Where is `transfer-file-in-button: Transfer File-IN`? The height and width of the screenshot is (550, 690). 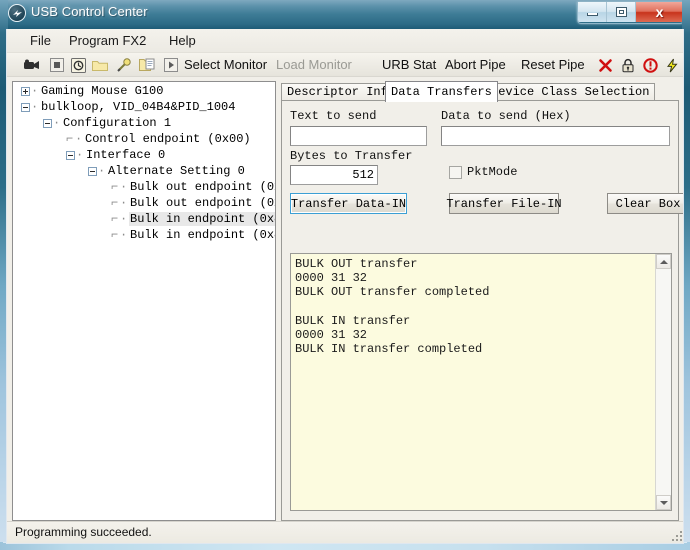 transfer-file-in-button: Transfer File-IN is located at coordinates (504, 203).